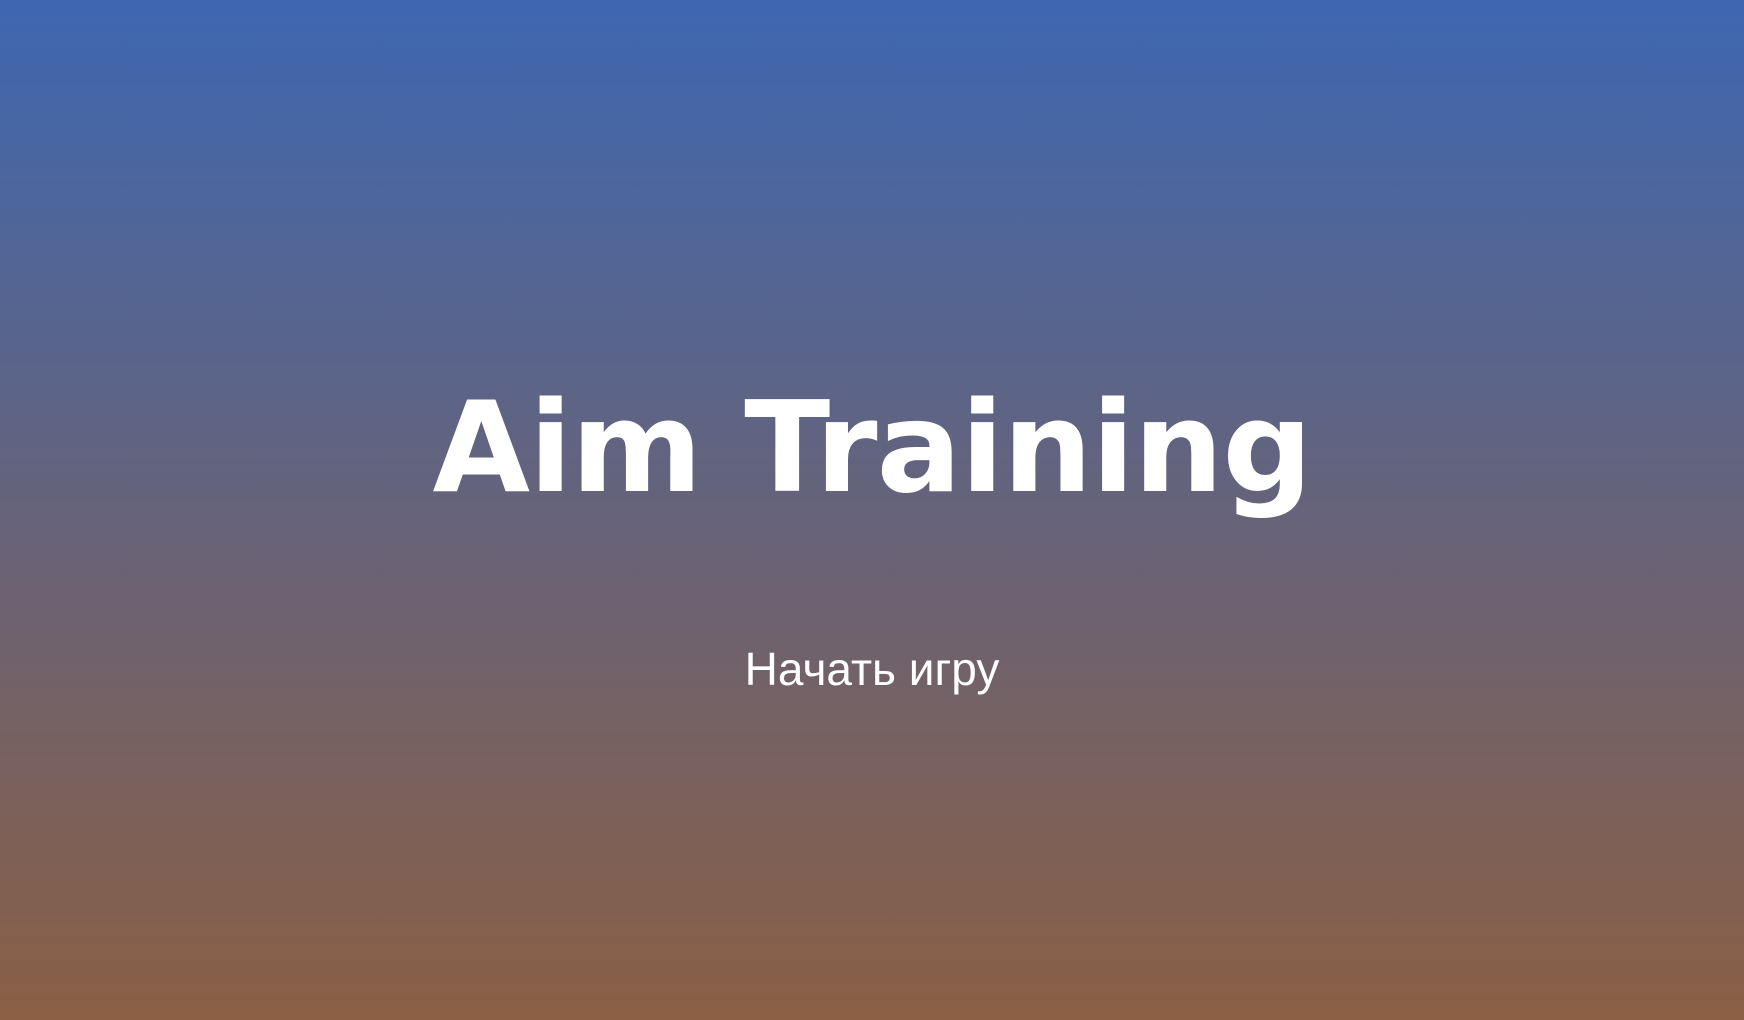  I want to click on start-button-row: Начать игру, so click(872, 669).